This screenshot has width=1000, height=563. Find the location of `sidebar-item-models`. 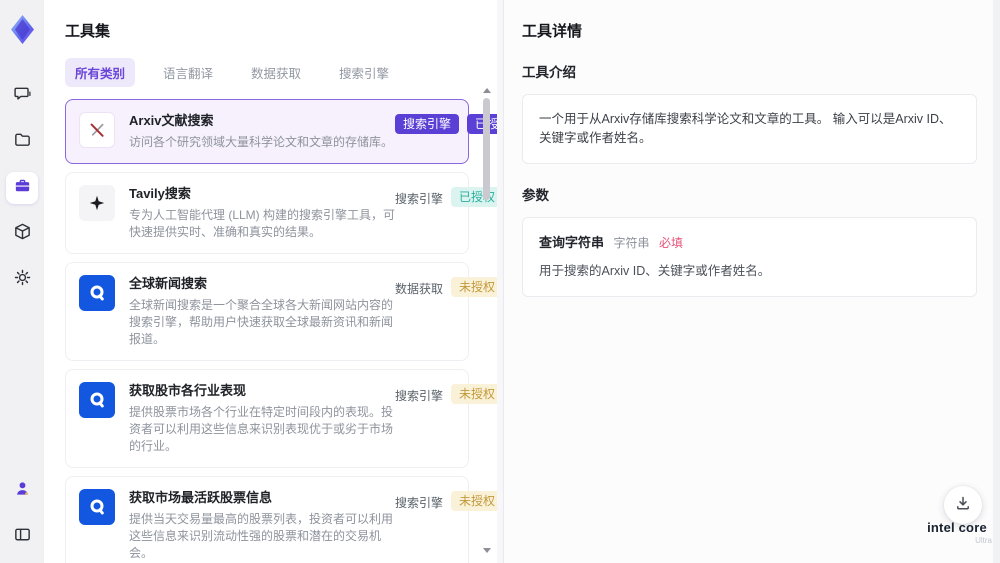

sidebar-item-models is located at coordinates (22, 234).